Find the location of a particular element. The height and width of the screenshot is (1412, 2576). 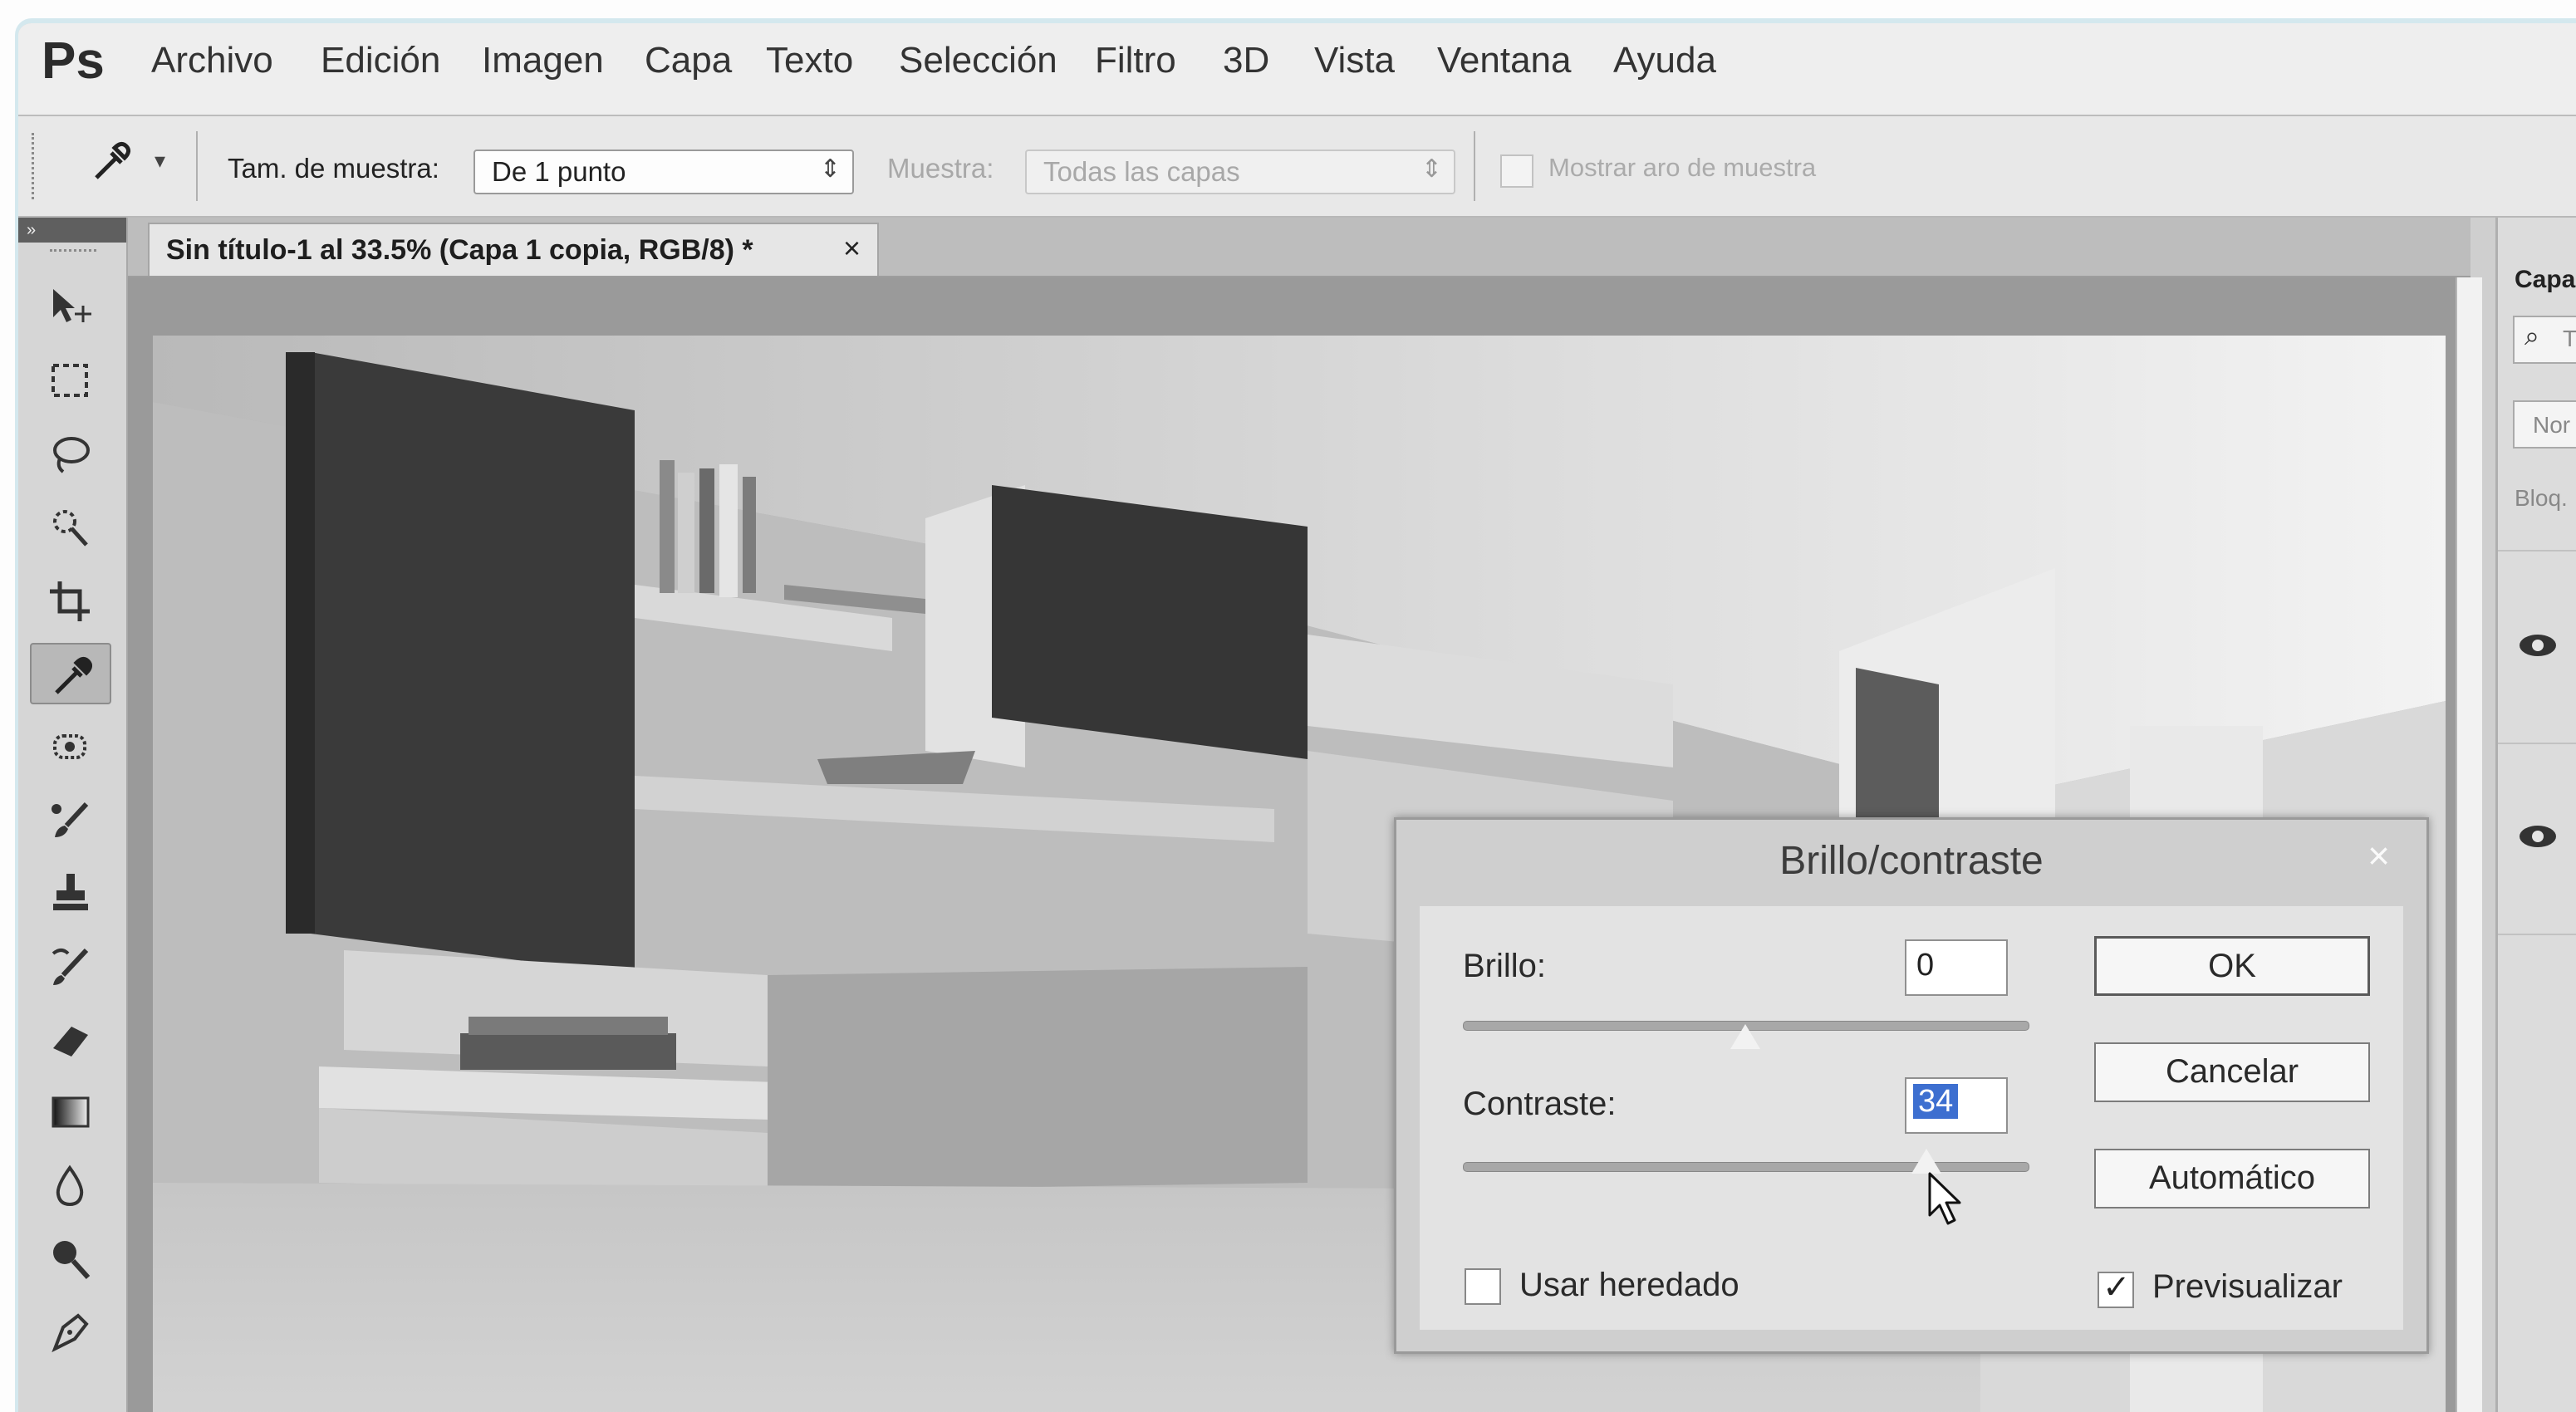

lock-label: Bloq. is located at coordinates (2541, 498).